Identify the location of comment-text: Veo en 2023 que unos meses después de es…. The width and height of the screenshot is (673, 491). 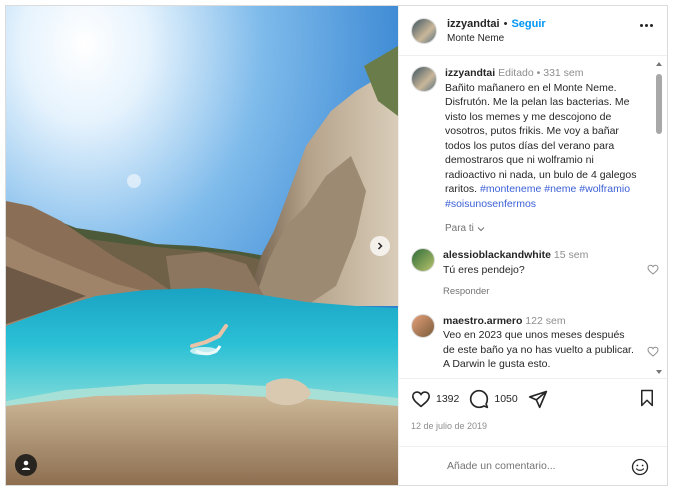
(538, 349).